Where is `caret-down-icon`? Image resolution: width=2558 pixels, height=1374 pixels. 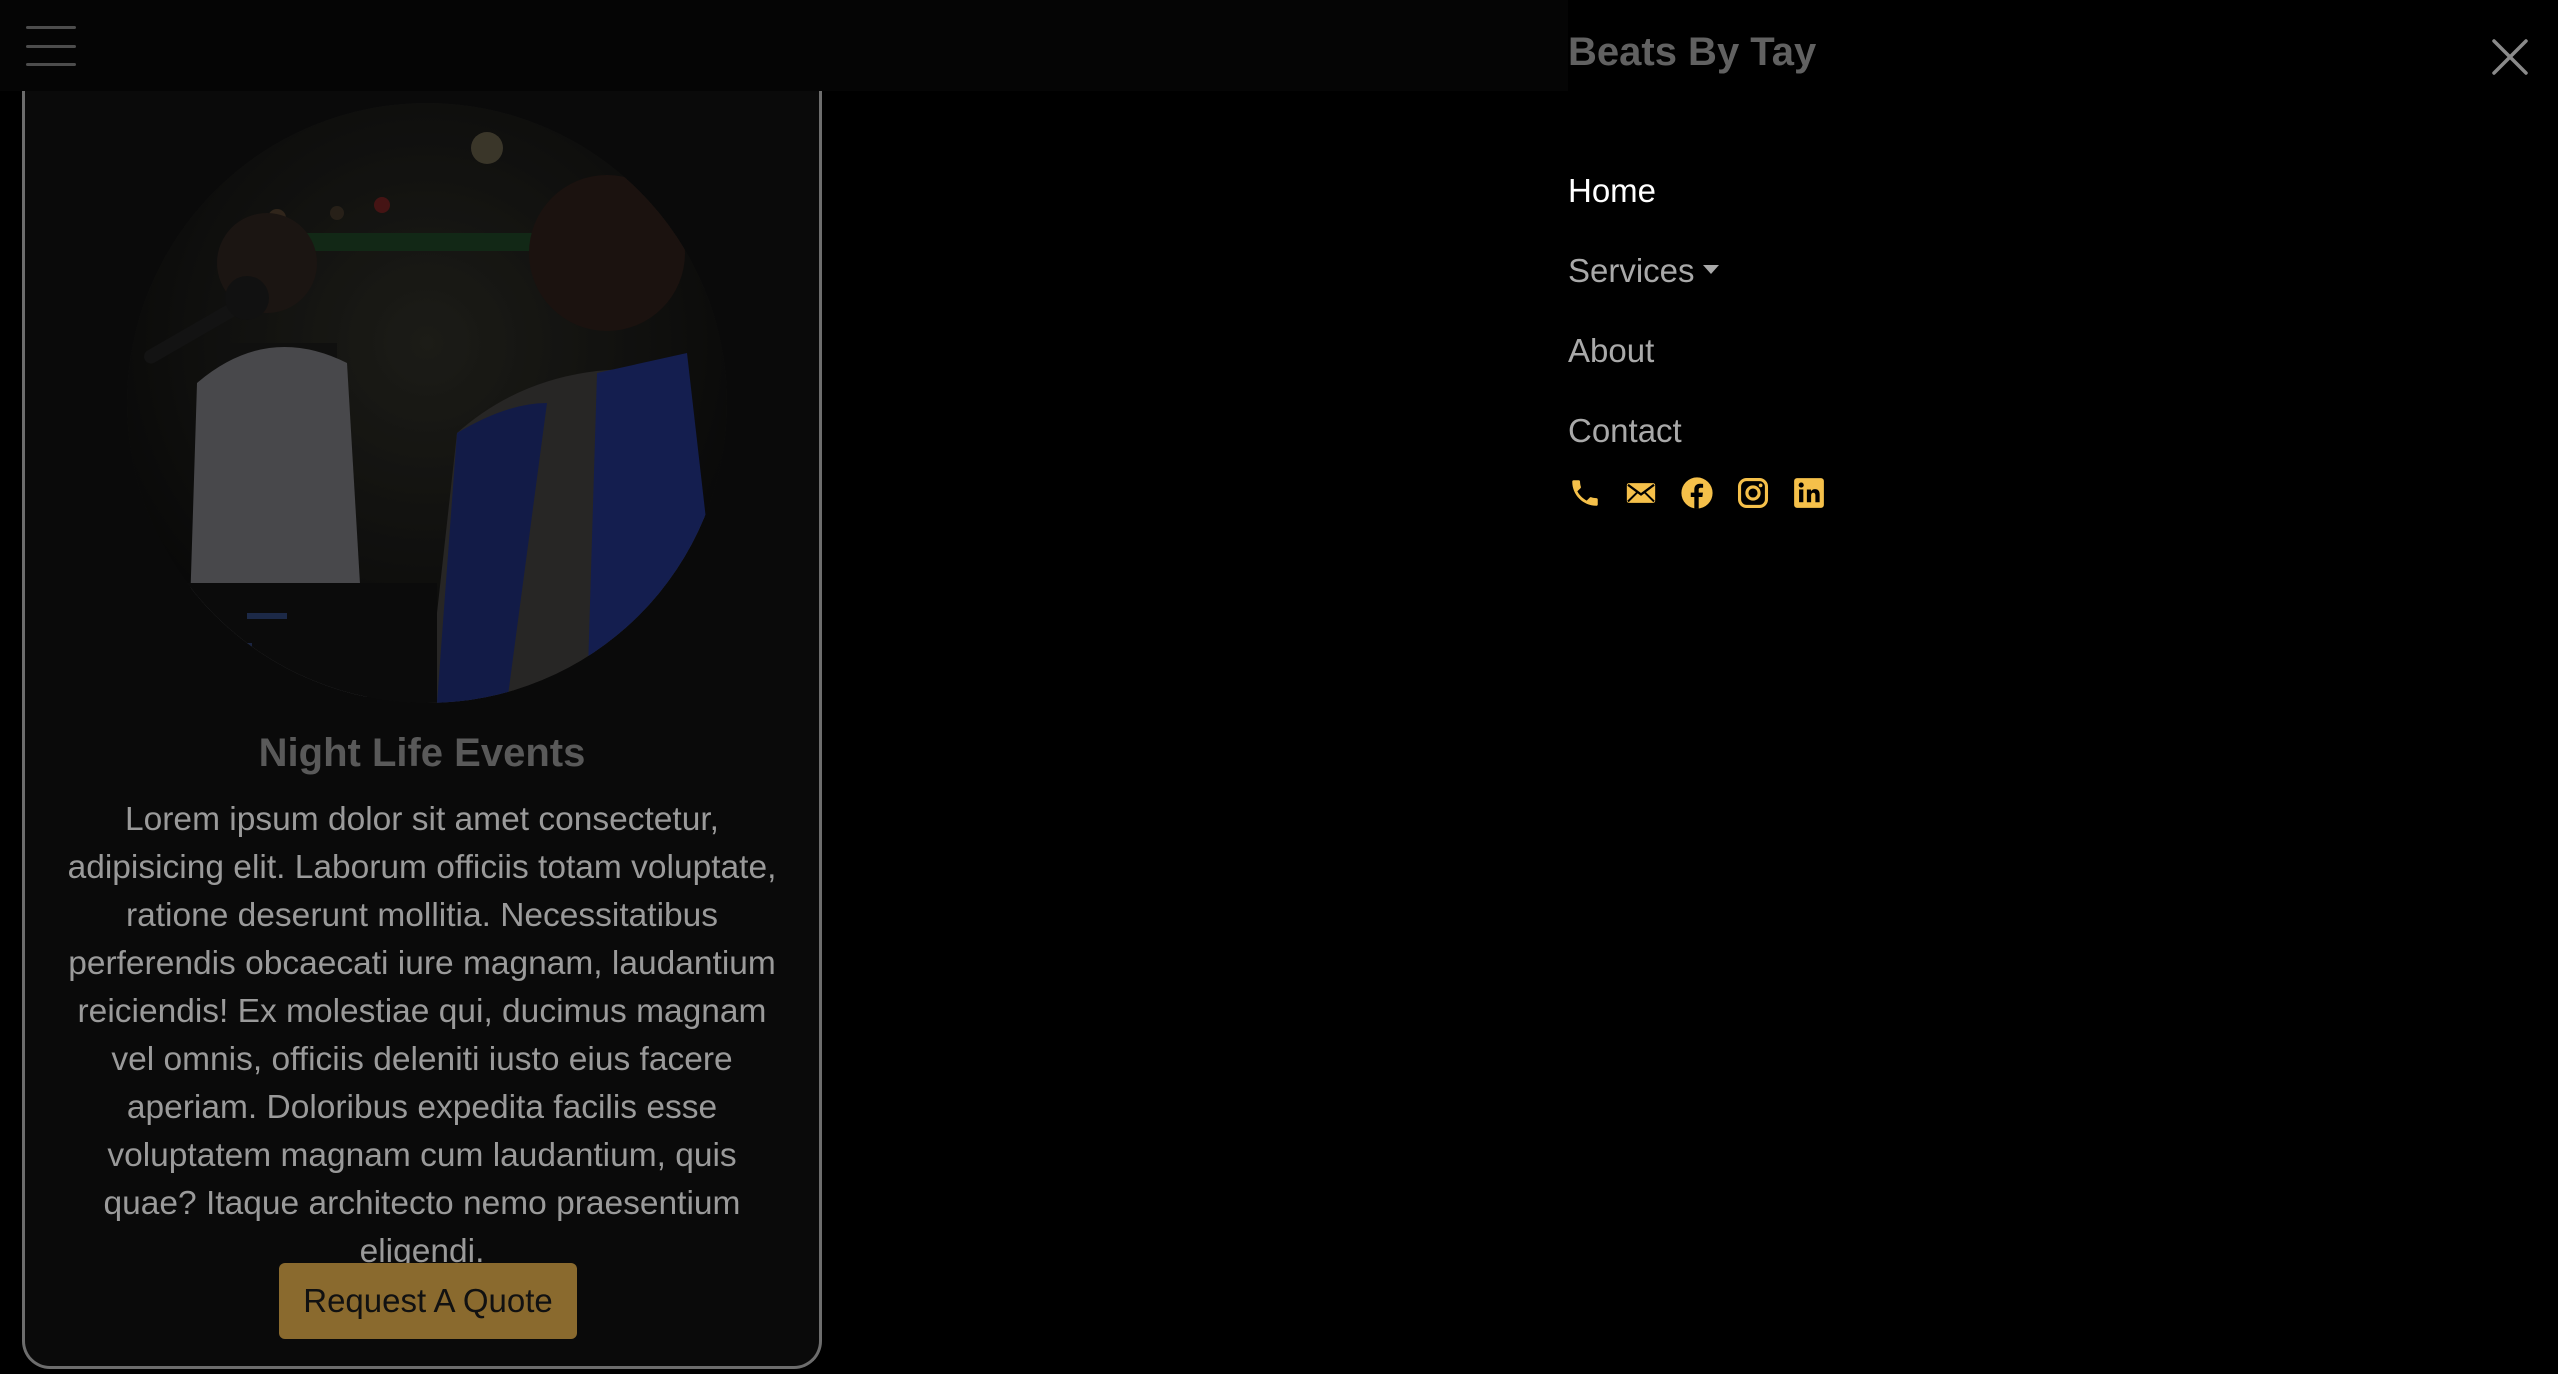
caret-down-icon is located at coordinates (1710, 269).